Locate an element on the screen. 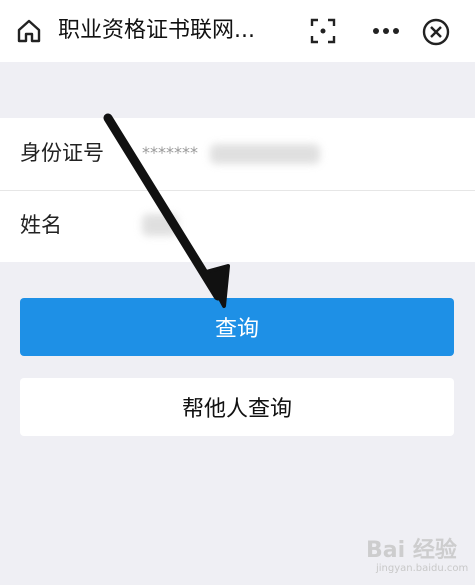 The height and width of the screenshot is (585, 475). name-row: 姓名 is located at coordinates (237, 226).